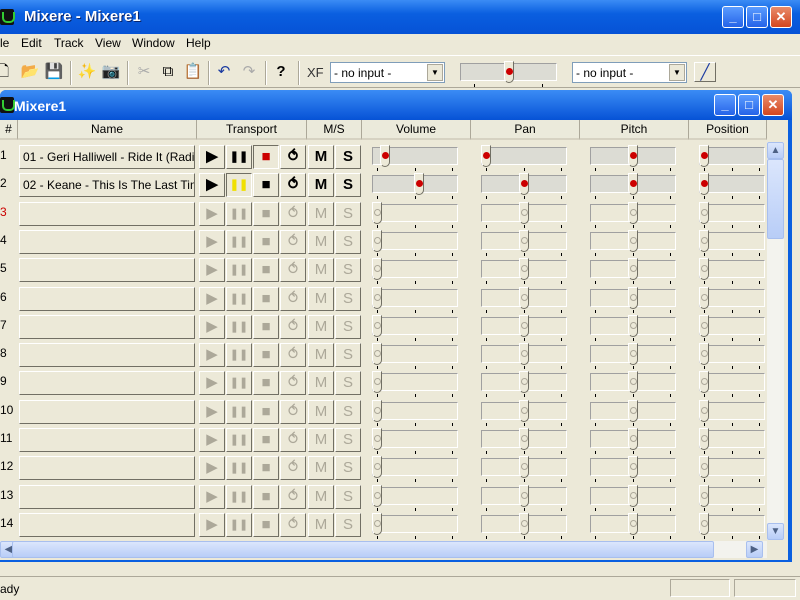  What do you see at coordinates (107, 157) in the screenshot?
I see `track-name-button: 01 - Geri Halliwell - Ride It (Radio` at bounding box center [107, 157].